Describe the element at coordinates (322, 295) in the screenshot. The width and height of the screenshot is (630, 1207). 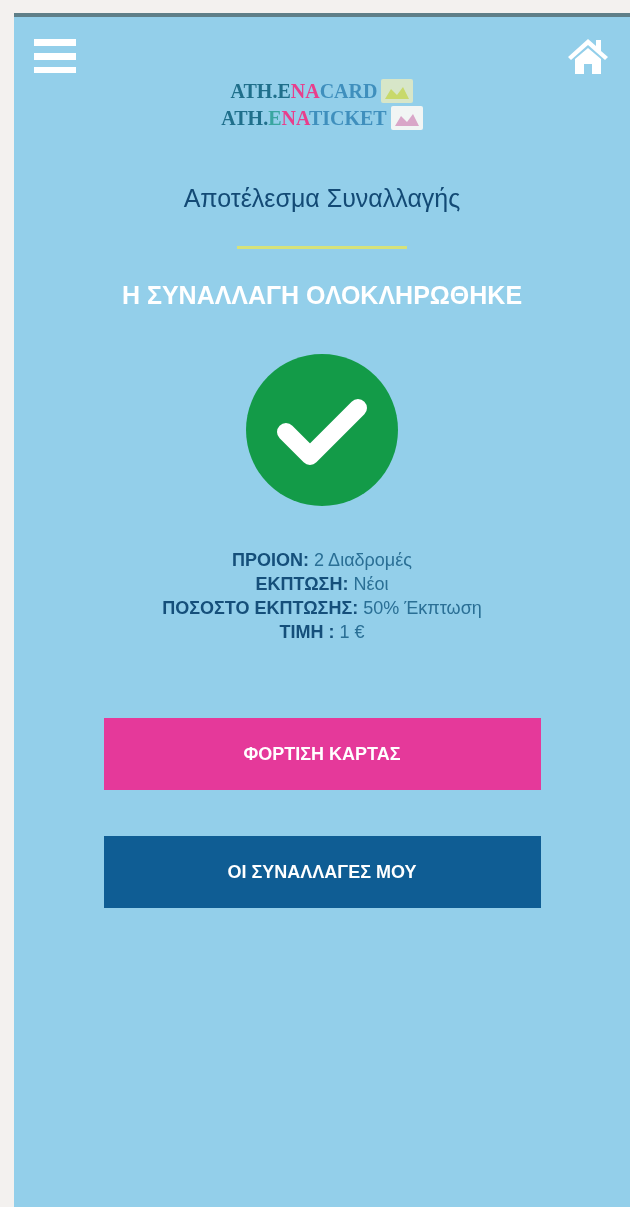
I see `status-heading: Η ΣΥΝΑΛΛΑΓΗ ΟΛΟΚΛΗΡΩΘΗΚΕ` at that location.